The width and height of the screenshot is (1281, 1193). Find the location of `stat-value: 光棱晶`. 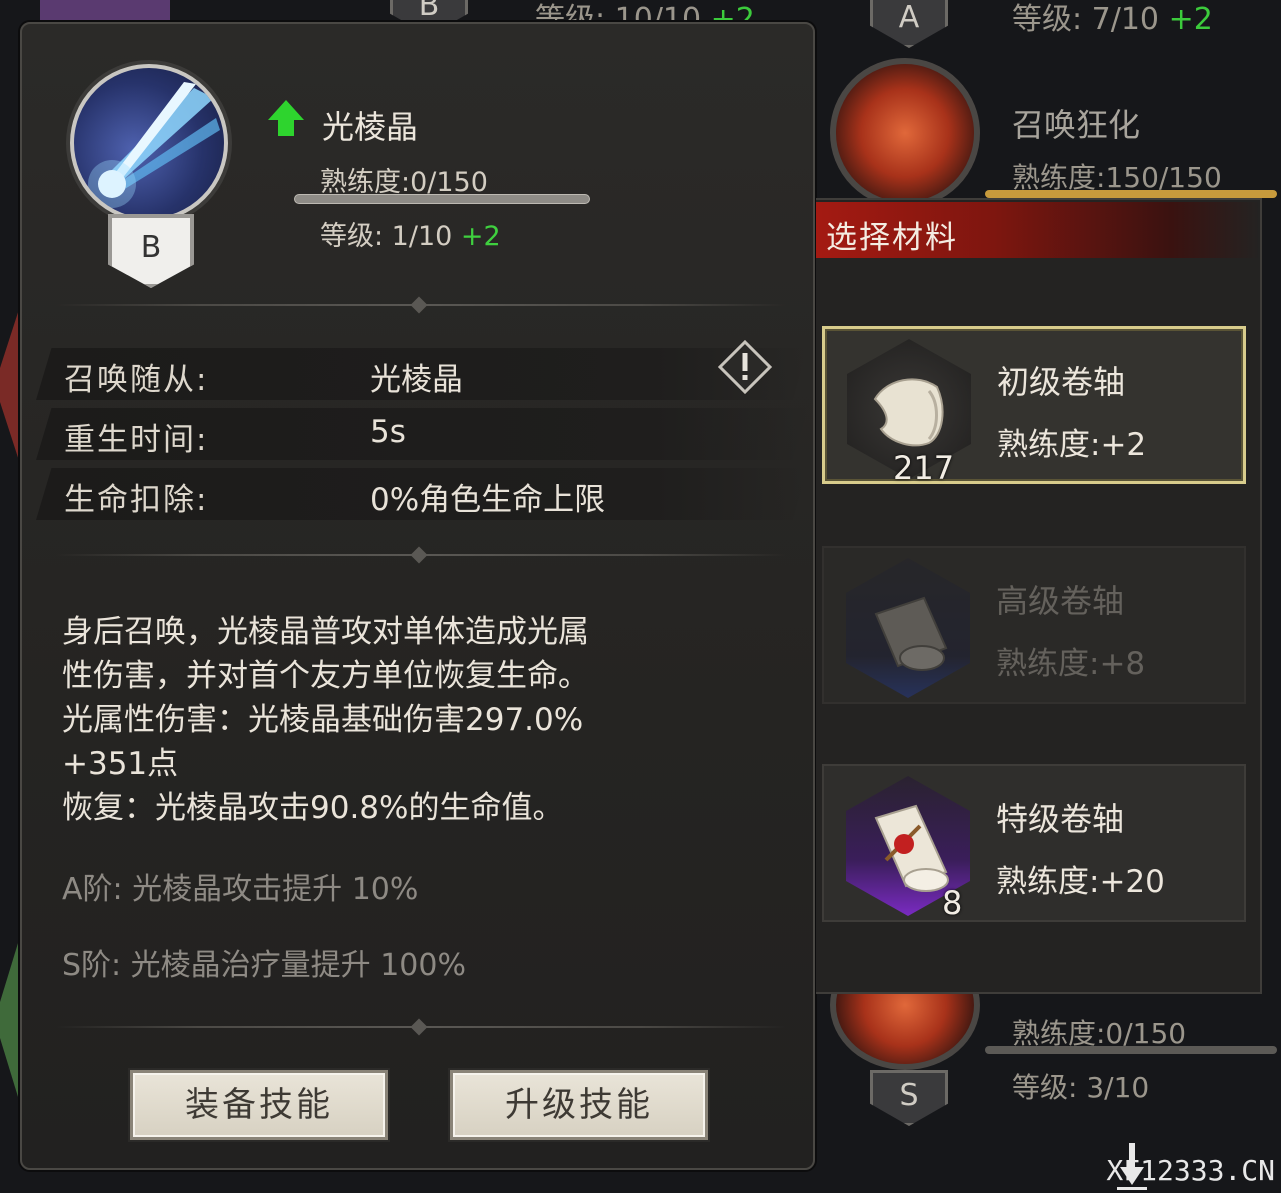

stat-value: 光棱晶 is located at coordinates (416, 380).